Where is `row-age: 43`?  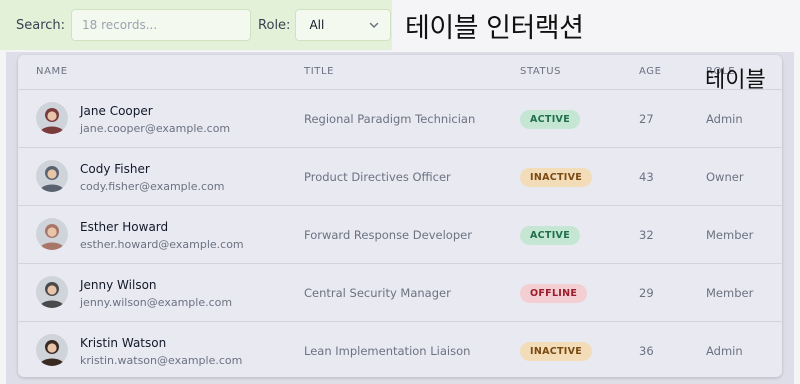 row-age: 43 is located at coordinates (646, 177).